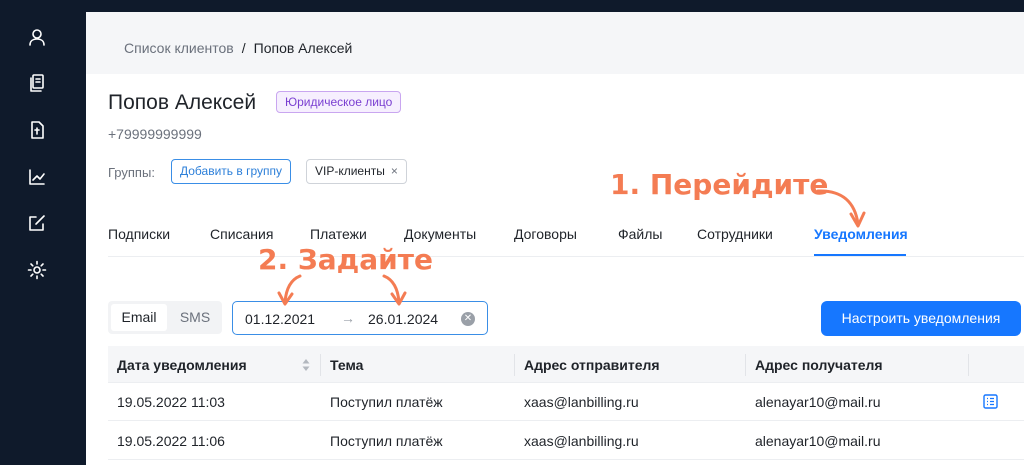  What do you see at coordinates (195, 317) in the screenshot?
I see `channel-sms-option: SMS` at bounding box center [195, 317].